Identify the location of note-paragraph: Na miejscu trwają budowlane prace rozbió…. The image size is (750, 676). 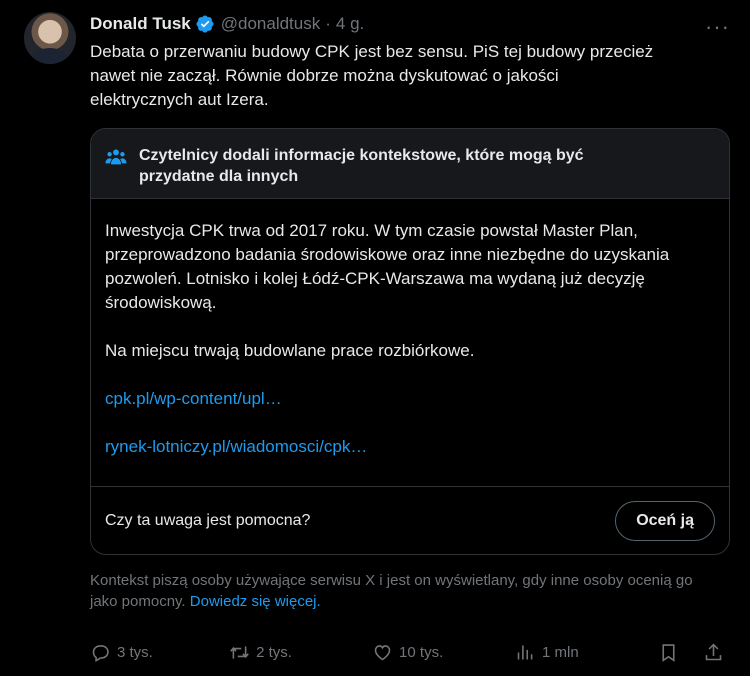
(290, 350).